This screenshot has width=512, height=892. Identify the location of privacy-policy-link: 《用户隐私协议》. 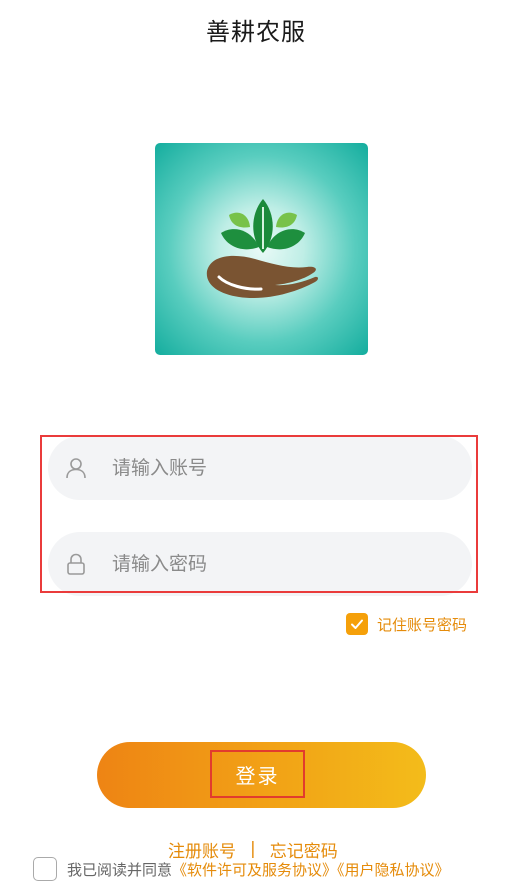
(393, 870).